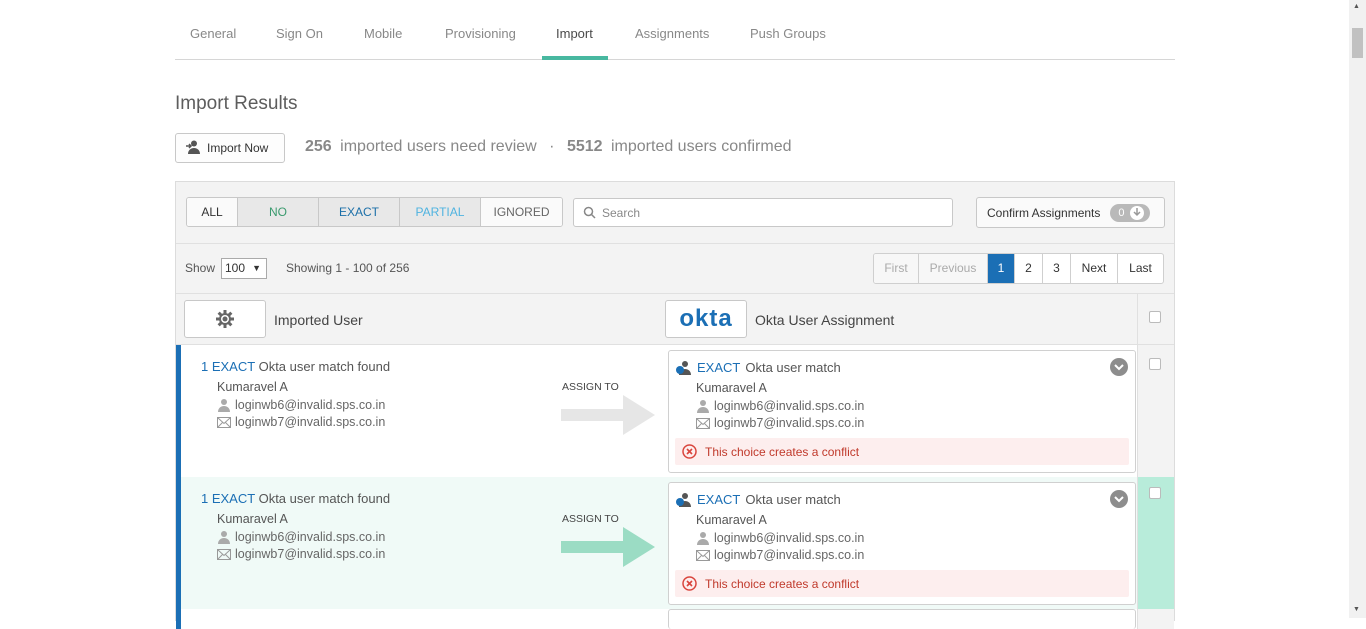  What do you see at coordinates (318, 320) in the screenshot?
I see `imported-user-heading: Imported User` at bounding box center [318, 320].